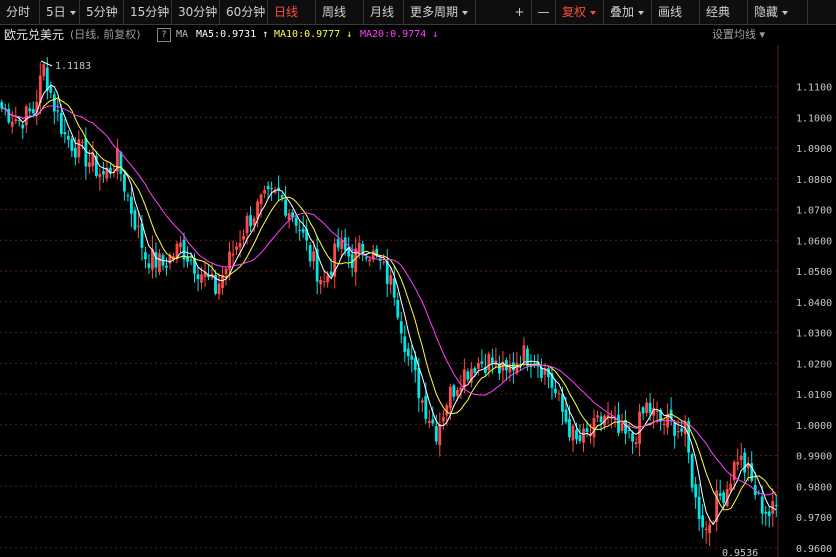  What do you see at coordinates (814, 334) in the screenshot?
I see `y-tick-label: 1.0300` at bounding box center [814, 334].